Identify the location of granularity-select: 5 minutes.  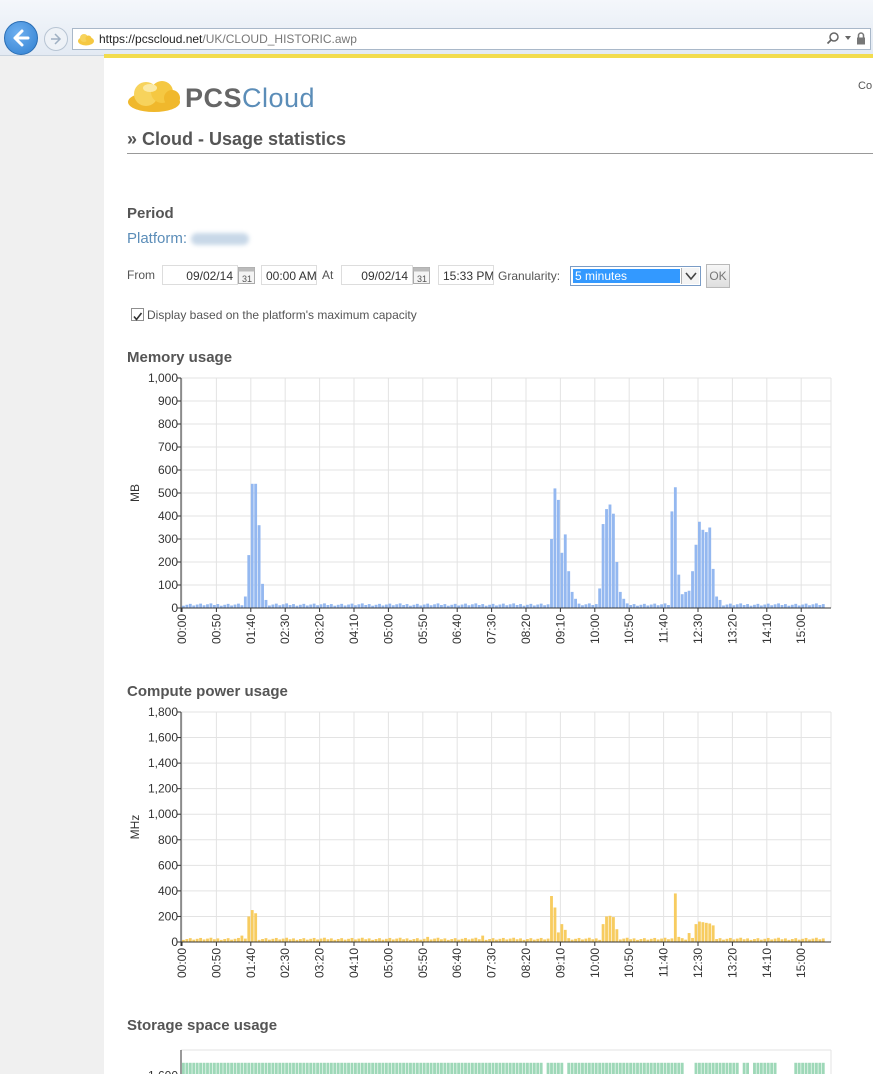
(635, 276).